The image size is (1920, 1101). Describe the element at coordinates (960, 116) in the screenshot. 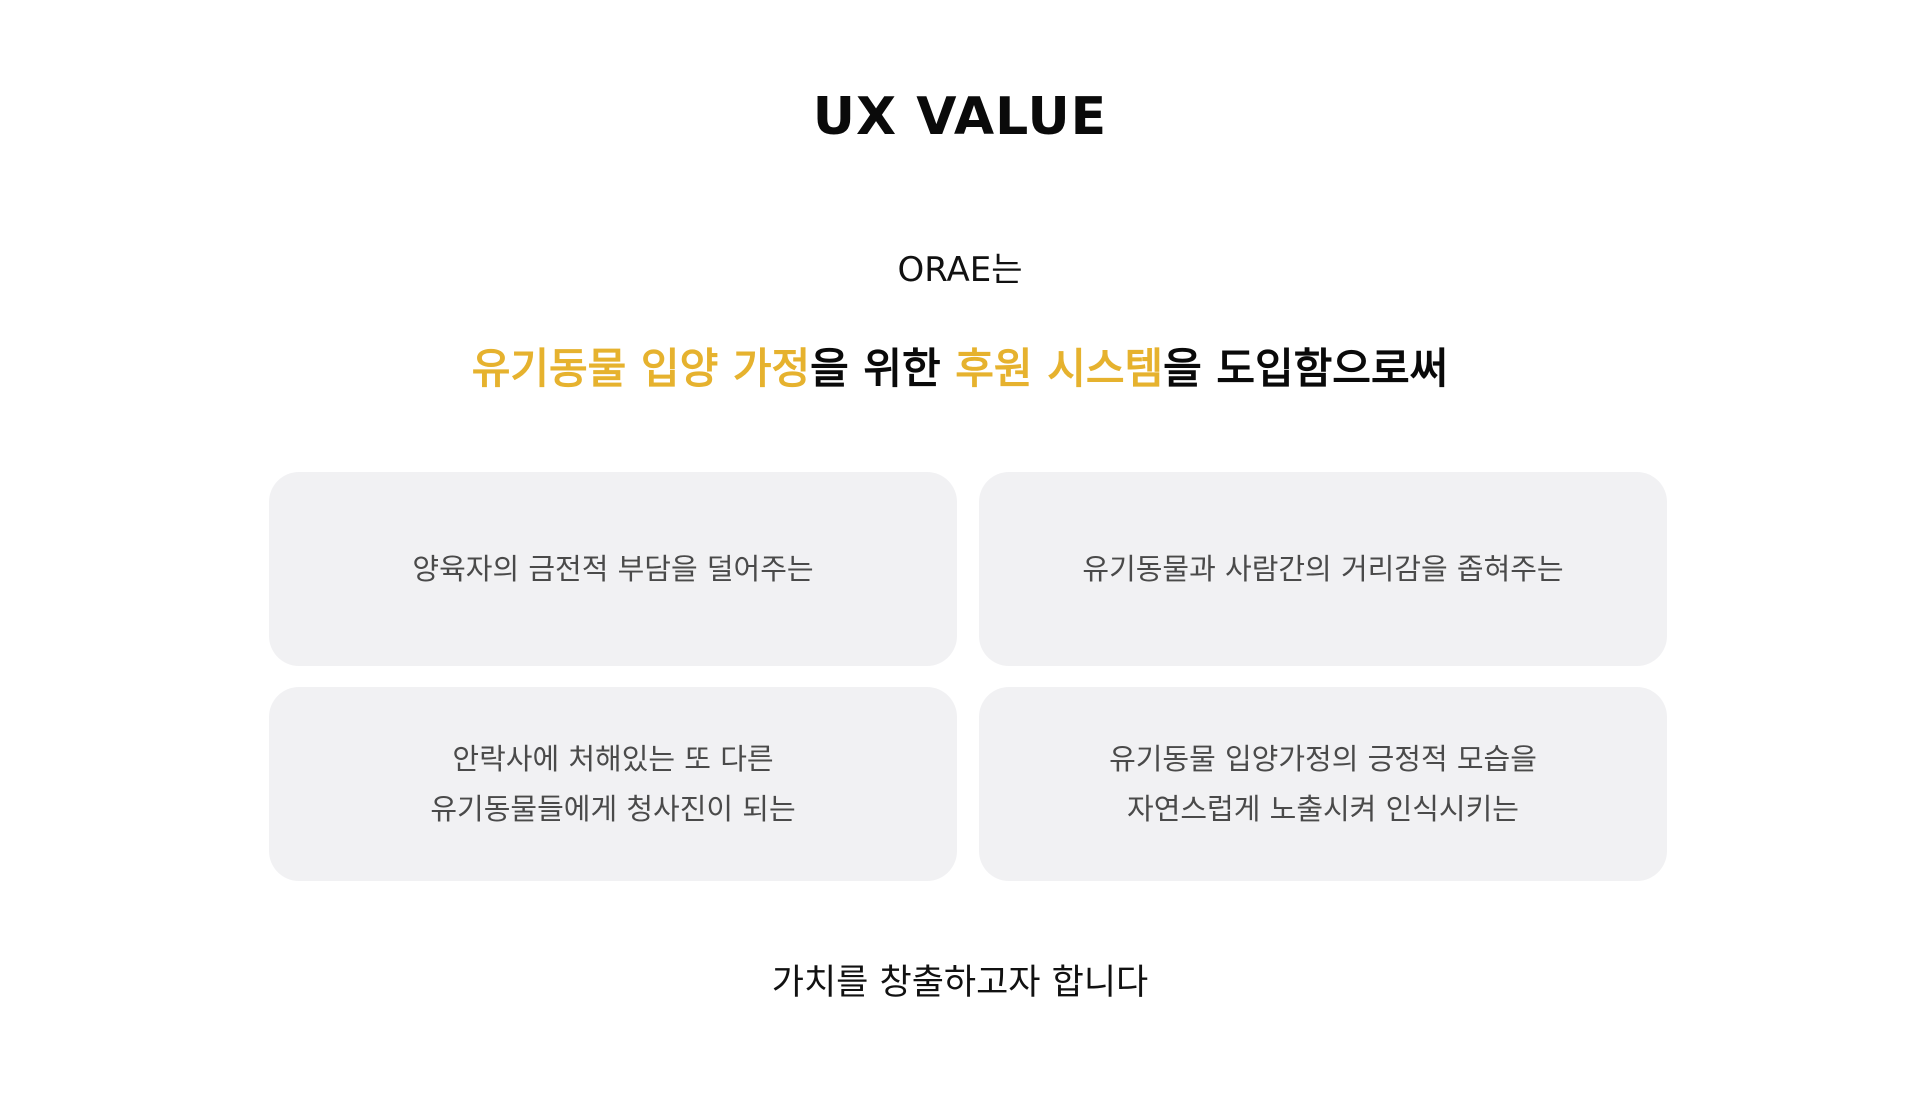

I see `section-title: UX VALUE` at that location.